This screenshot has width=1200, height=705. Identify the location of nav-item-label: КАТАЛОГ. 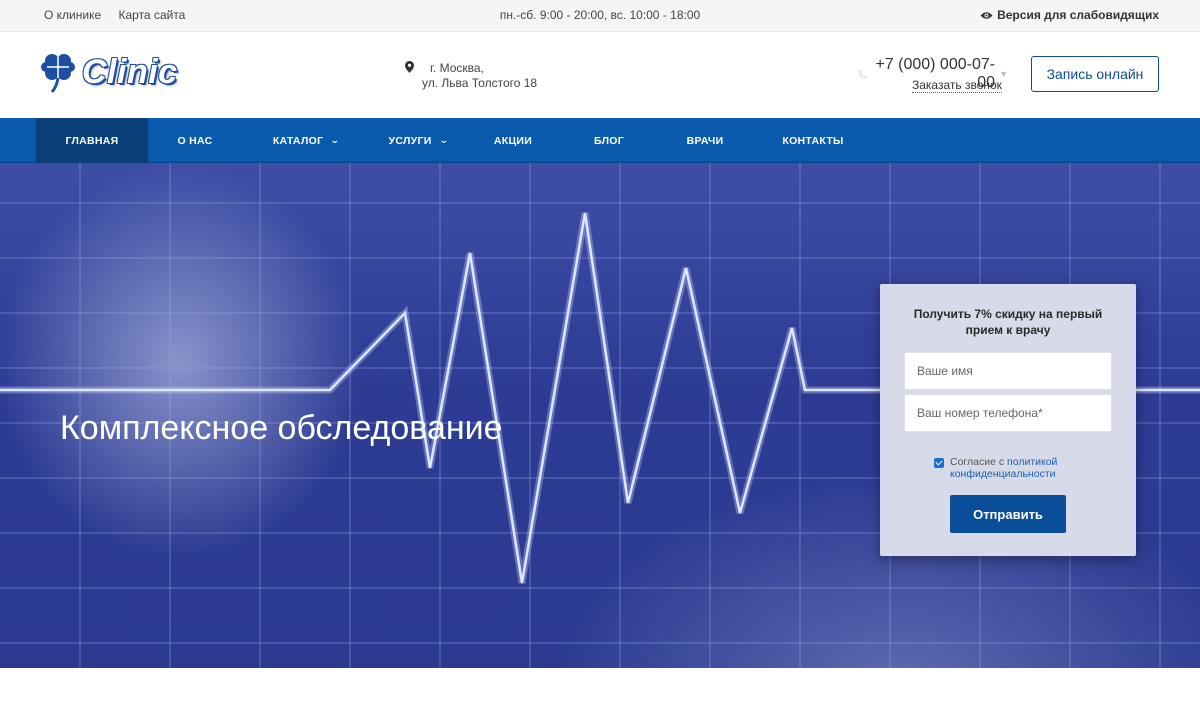
(298, 140).